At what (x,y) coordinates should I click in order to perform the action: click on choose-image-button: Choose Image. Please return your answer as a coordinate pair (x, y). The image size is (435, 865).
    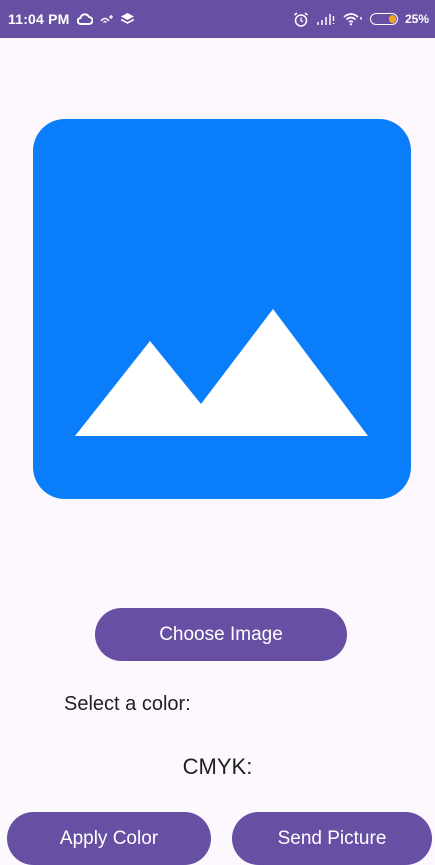
    Looking at the image, I should click on (221, 634).